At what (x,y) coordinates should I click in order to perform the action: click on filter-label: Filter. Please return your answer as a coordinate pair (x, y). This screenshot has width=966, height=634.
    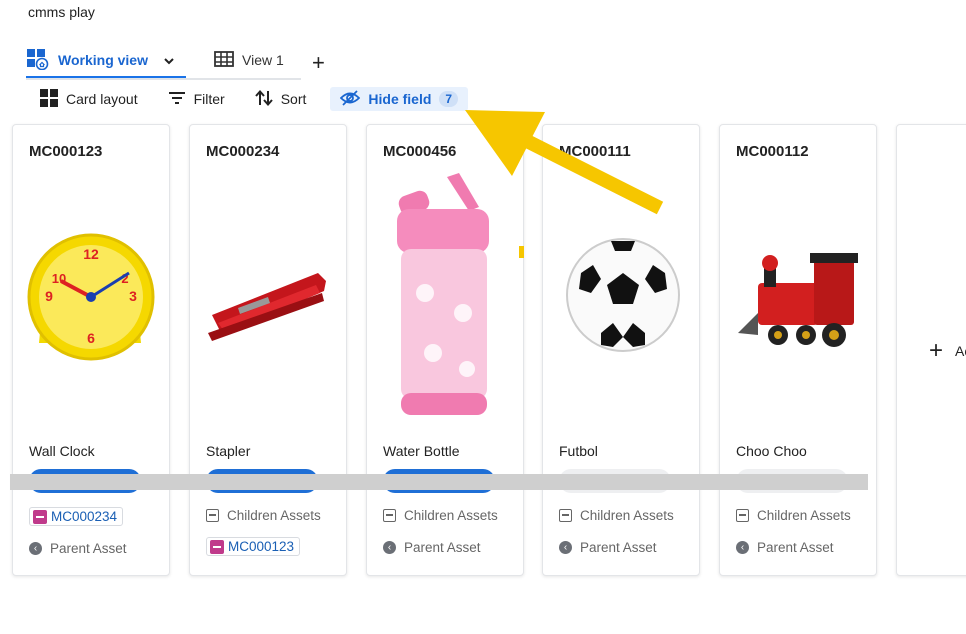
    Looking at the image, I should click on (209, 99).